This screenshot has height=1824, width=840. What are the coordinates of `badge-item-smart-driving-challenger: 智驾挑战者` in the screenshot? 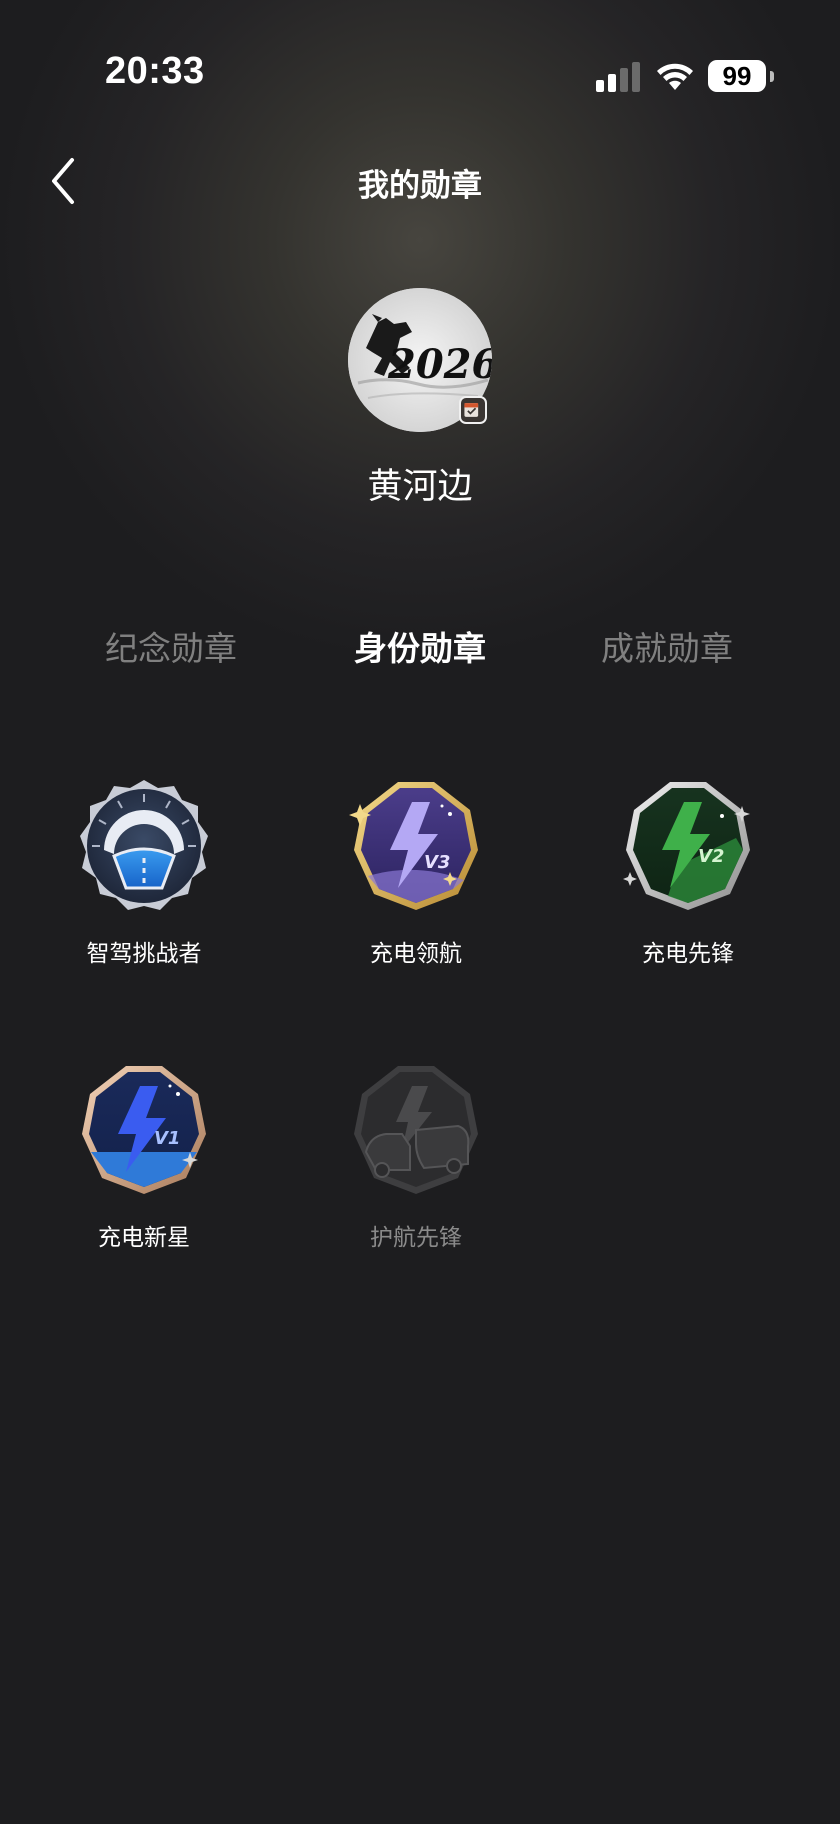 It's located at (144, 872).